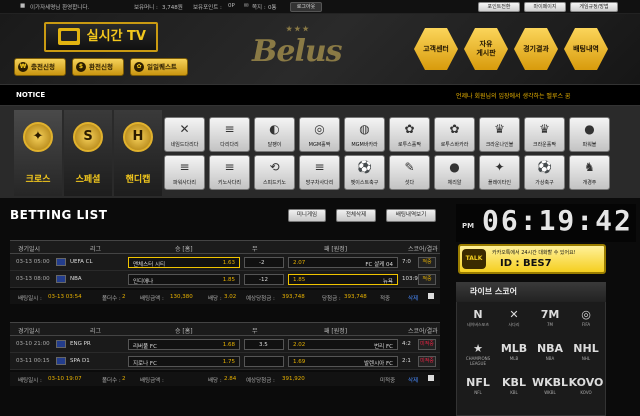  What do you see at coordinates (499, 7) in the screenshot?
I see `point-exchange-button: 포인트전환` at bounding box center [499, 7].